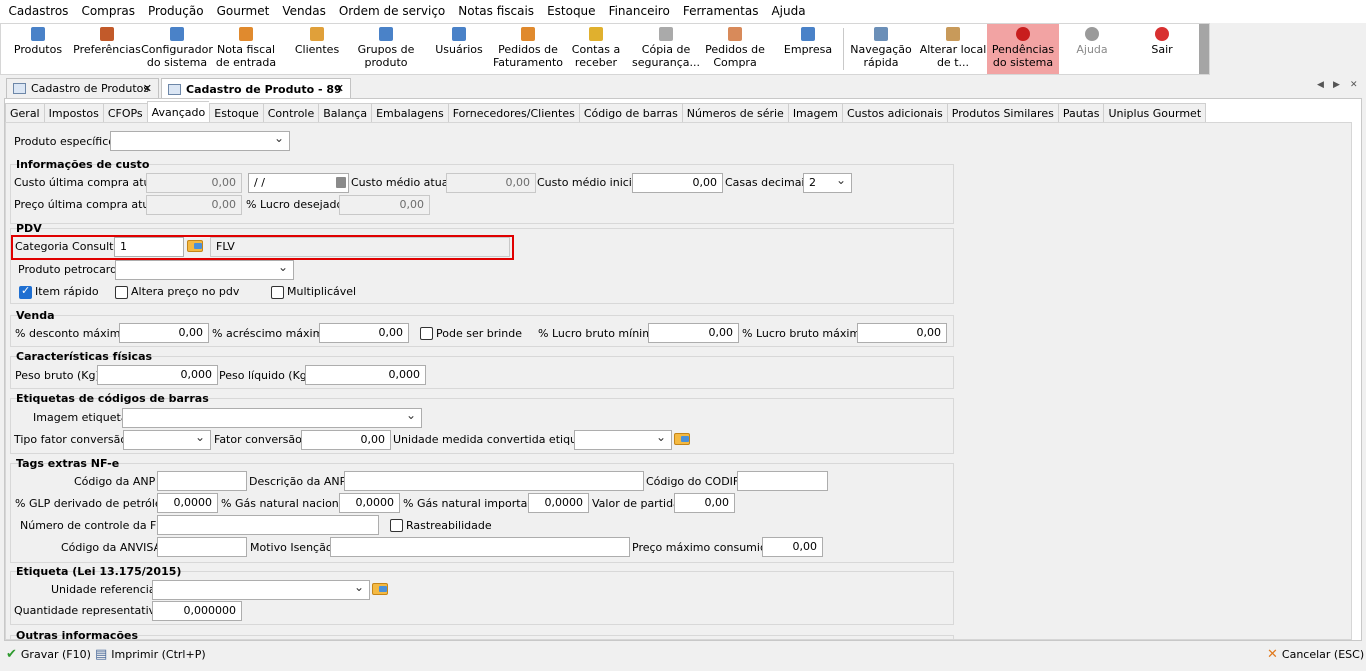 The height and width of the screenshot is (671, 1366). What do you see at coordinates (482, 637) in the screenshot?
I see `outras-group` at bounding box center [482, 637].